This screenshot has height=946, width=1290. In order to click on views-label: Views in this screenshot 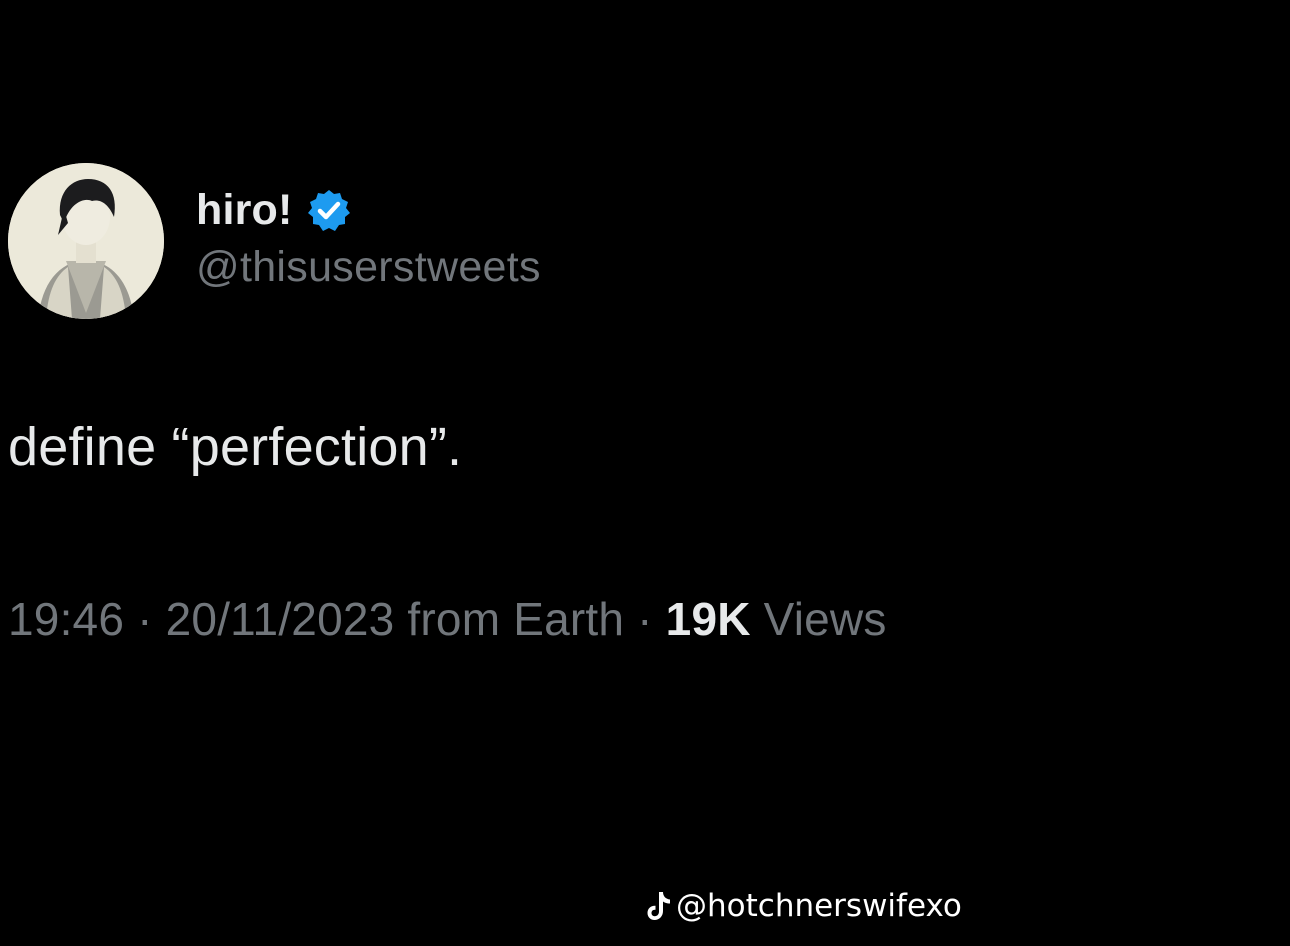, I will do `click(825, 619)`.